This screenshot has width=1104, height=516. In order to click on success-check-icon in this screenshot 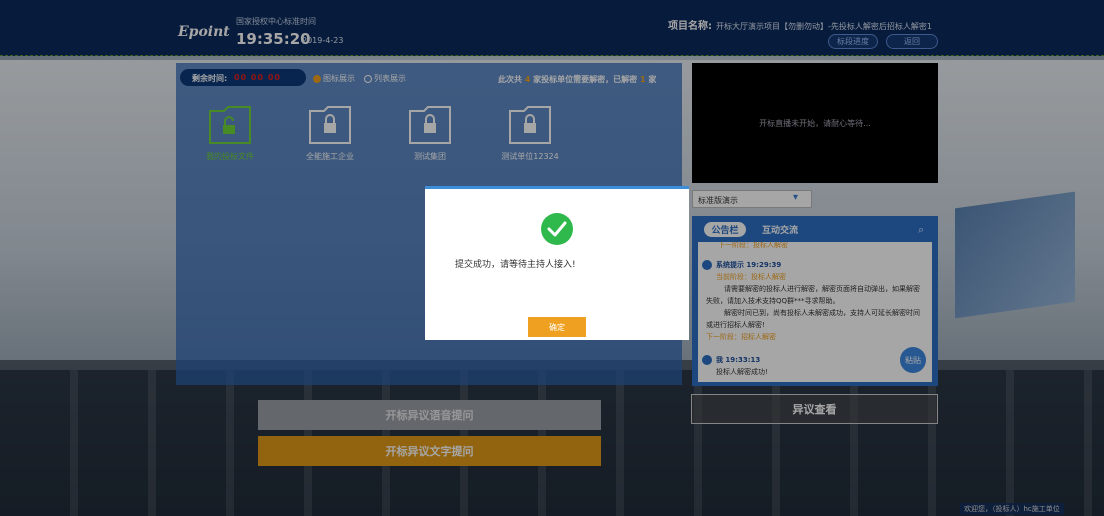, I will do `click(557, 229)`.